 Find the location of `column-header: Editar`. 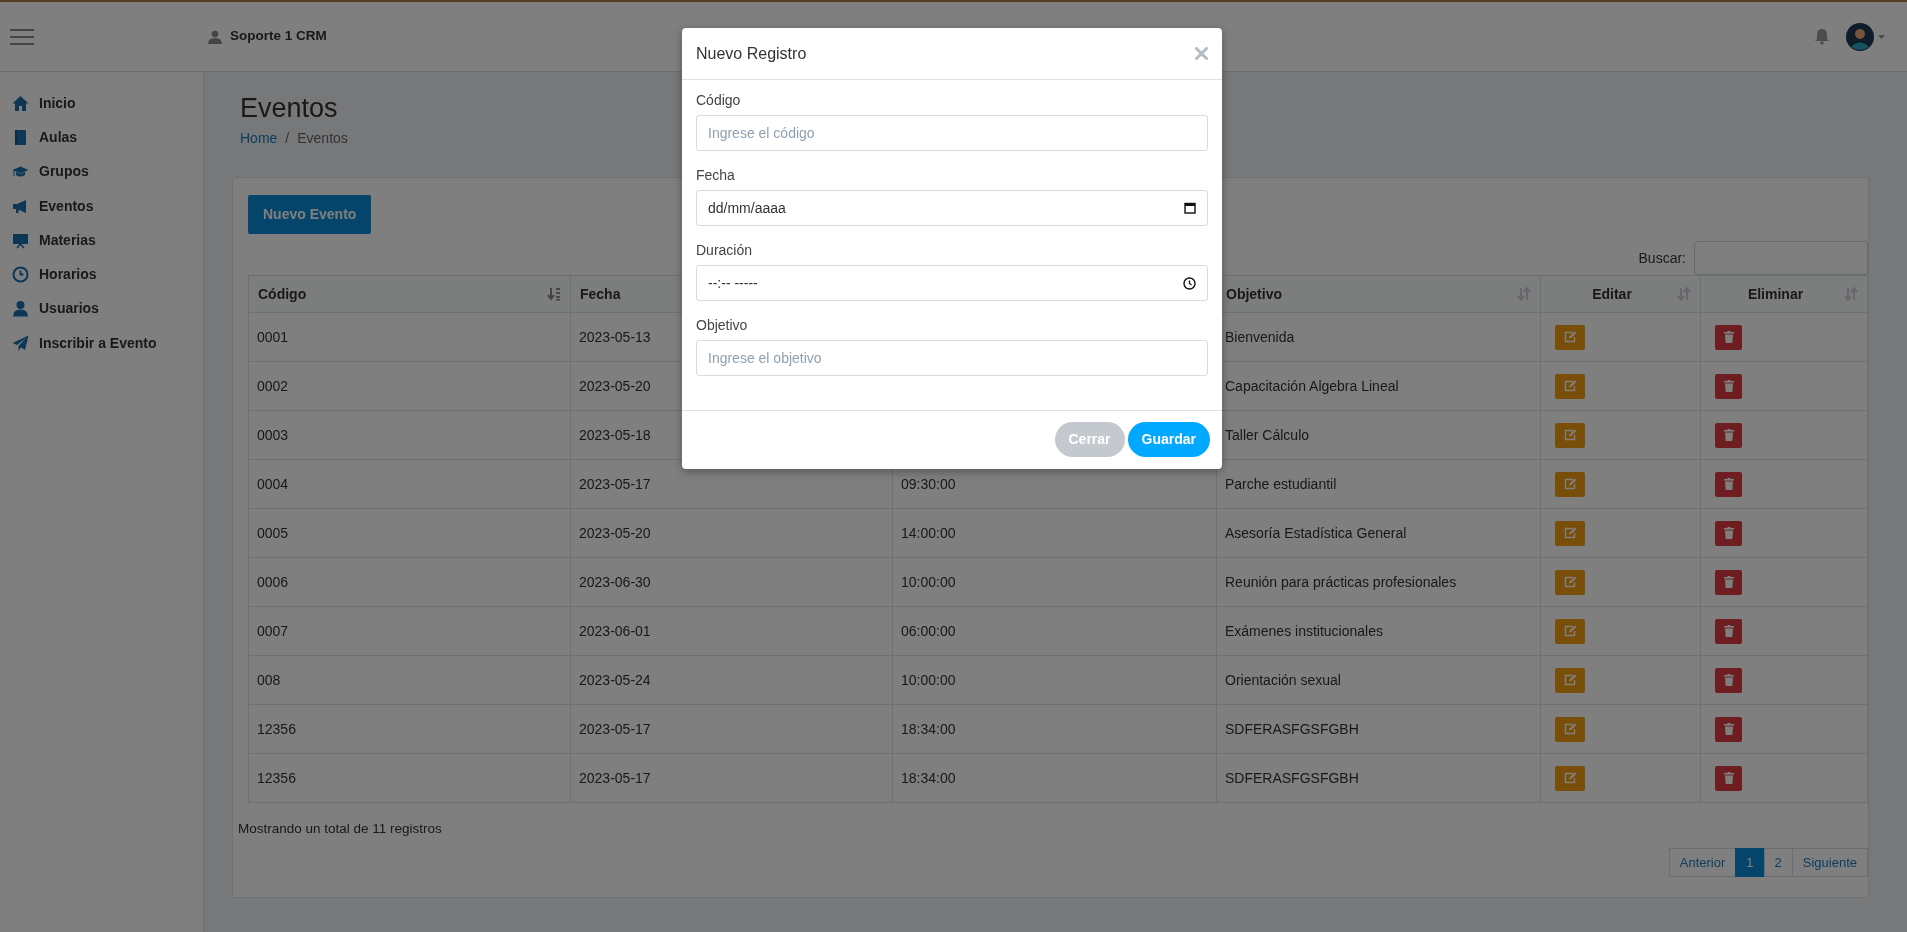

column-header: Editar is located at coordinates (1620, 294).